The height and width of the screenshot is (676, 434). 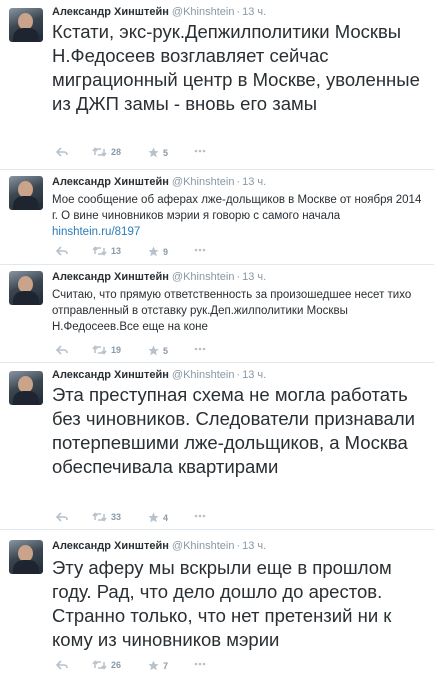 I want to click on retweet-button: 13, so click(x=106, y=251).